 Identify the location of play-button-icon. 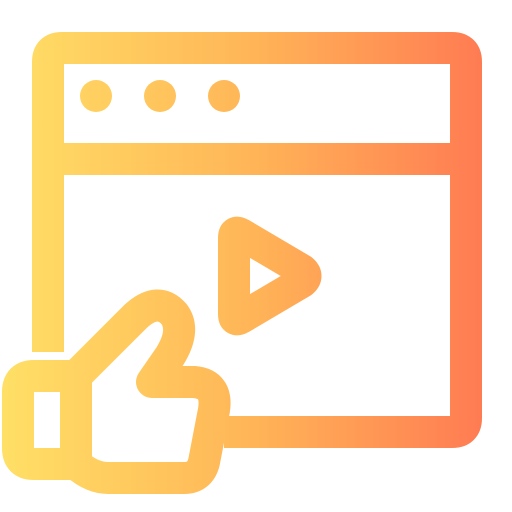
(270, 276).